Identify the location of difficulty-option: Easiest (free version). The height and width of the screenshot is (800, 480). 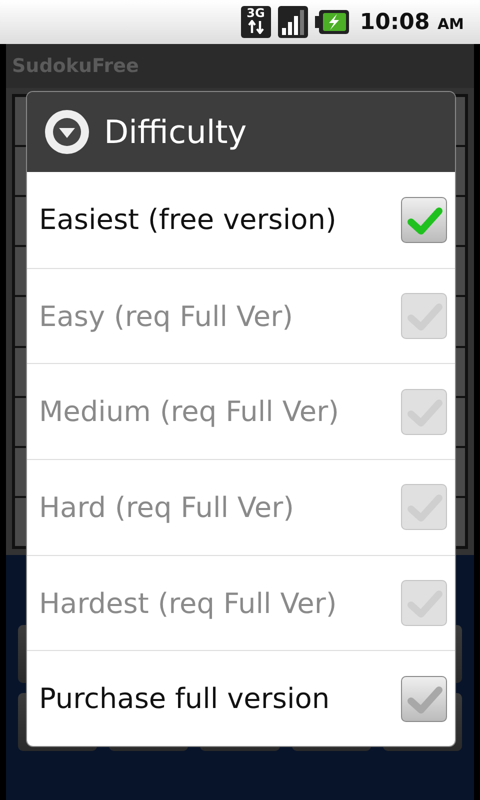
(241, 220).